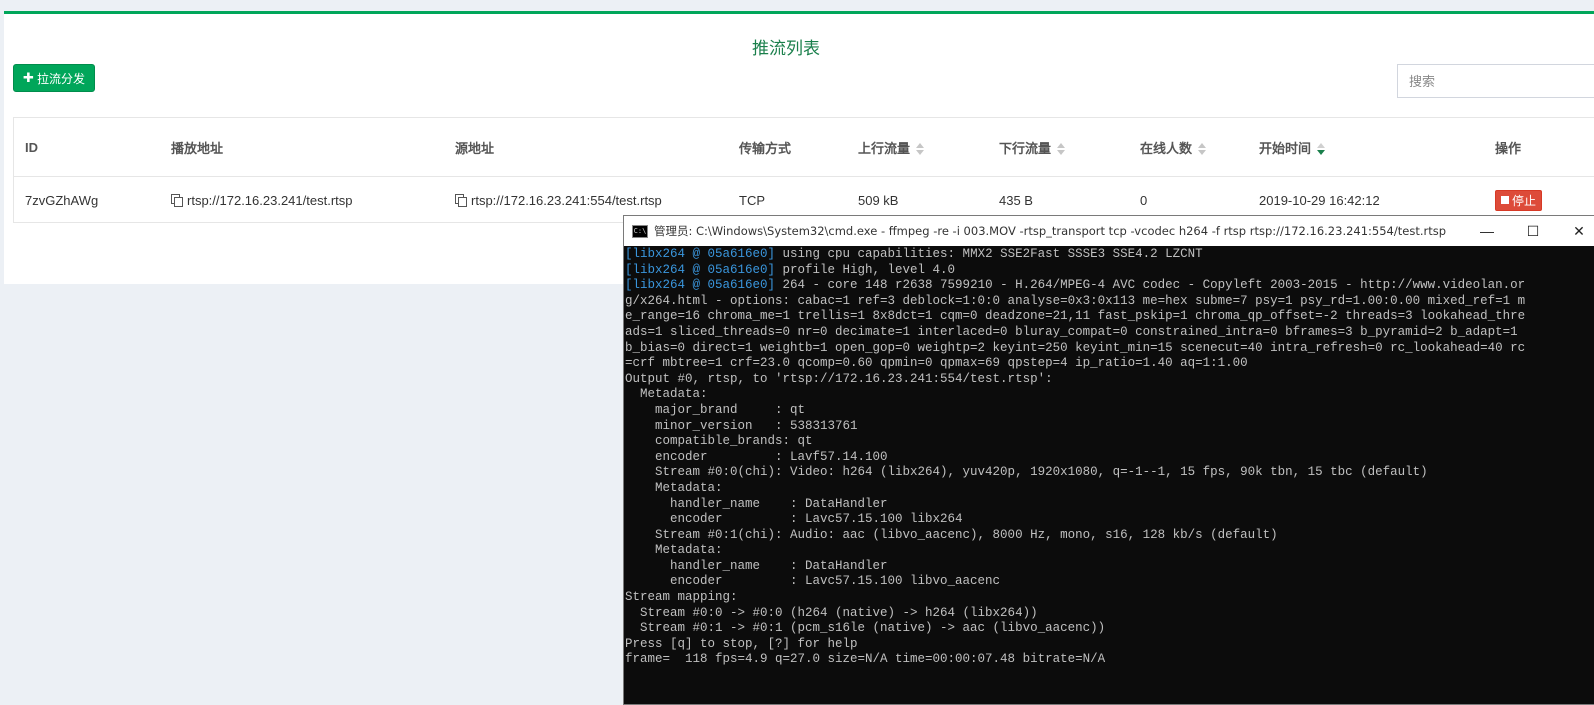  What do you see at coordinates (715, 409) in the screenshot?
I see `console-line-text: major_brand : qt` at bounding box center [715, 409].